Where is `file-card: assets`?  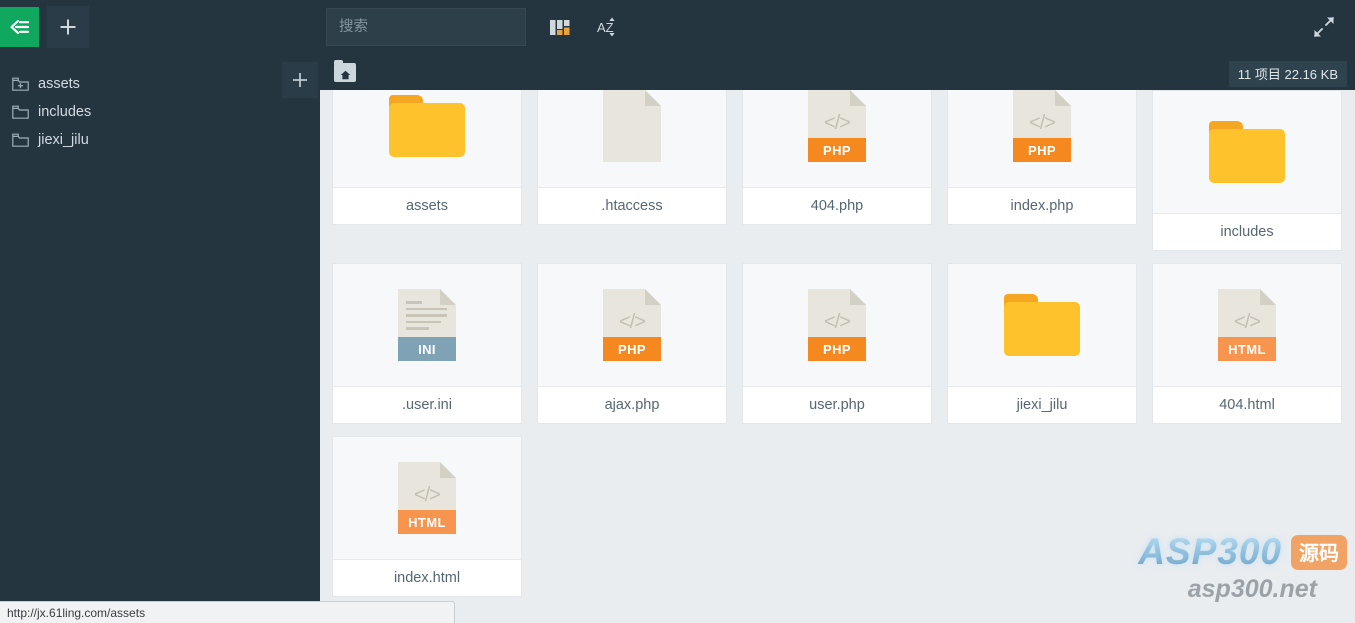 file-card: assets is located at coordinates (427, 157).